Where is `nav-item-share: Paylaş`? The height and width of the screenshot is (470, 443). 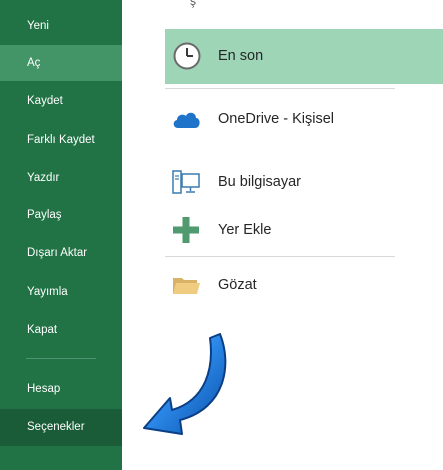 nav-item-share: Paylaş is located at coordinates (61, 215).